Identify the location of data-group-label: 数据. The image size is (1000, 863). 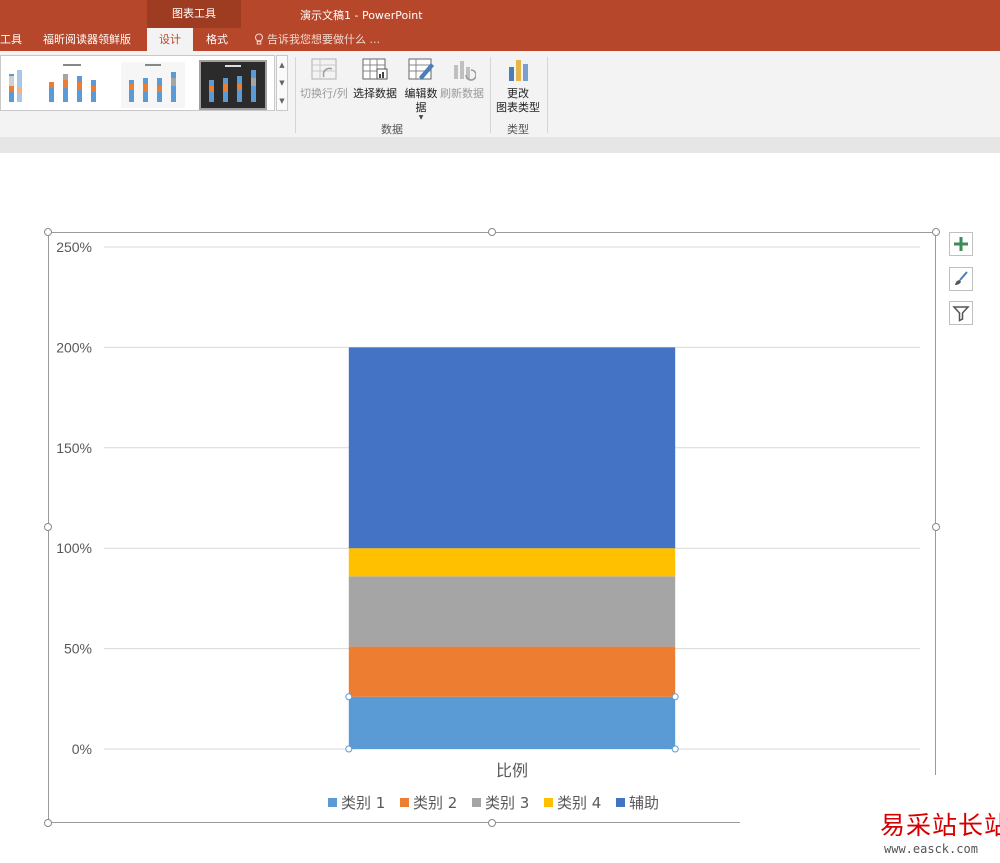
(392, 129).